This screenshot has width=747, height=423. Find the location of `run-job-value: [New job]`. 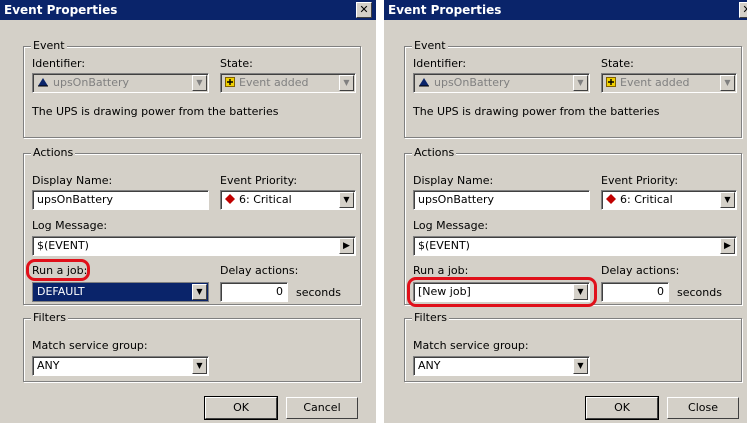

run-job-value: [New job] is located at coordinates (444, 291).